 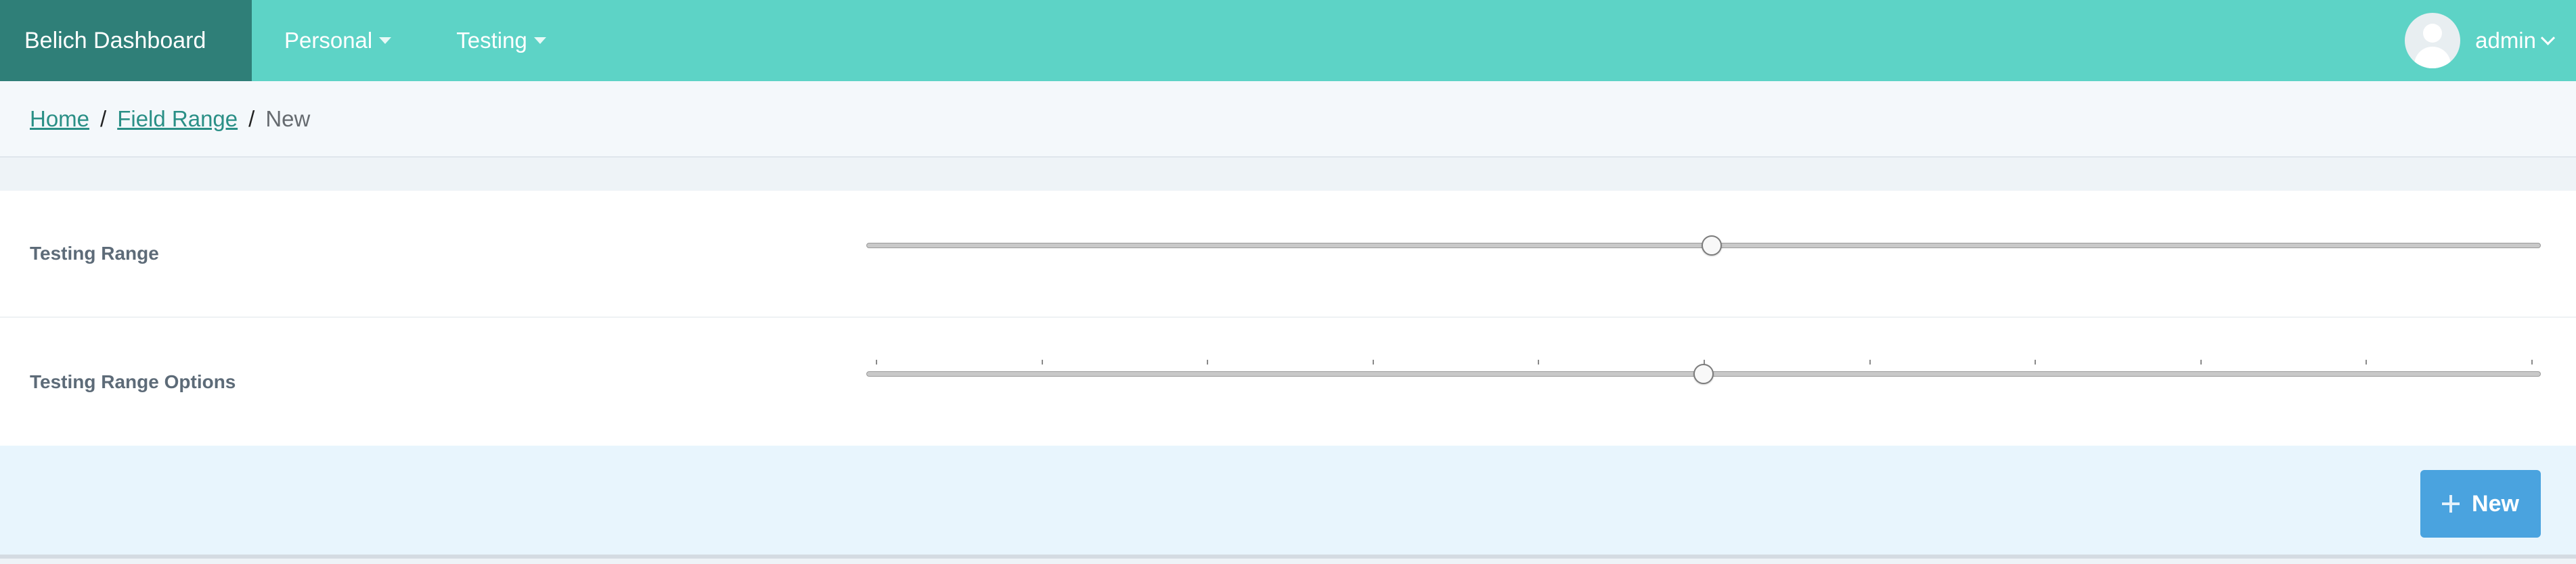 I want to click on field-label-testing-range-options: Testing Range Options, so click(x=133, y=382).